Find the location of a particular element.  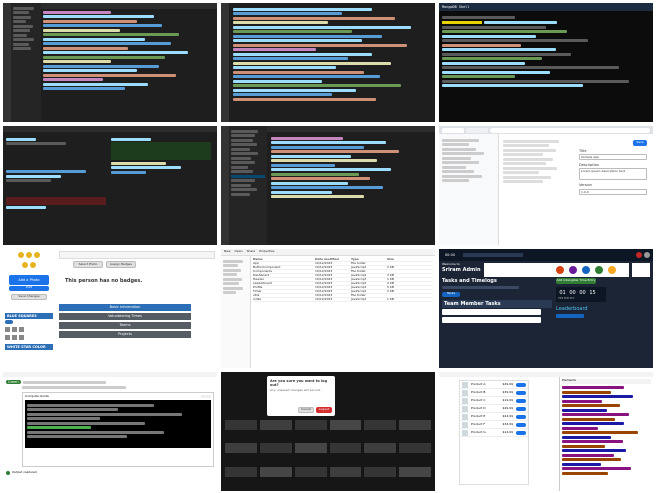

title-input: Sample App is located at coordinates (613, 157).